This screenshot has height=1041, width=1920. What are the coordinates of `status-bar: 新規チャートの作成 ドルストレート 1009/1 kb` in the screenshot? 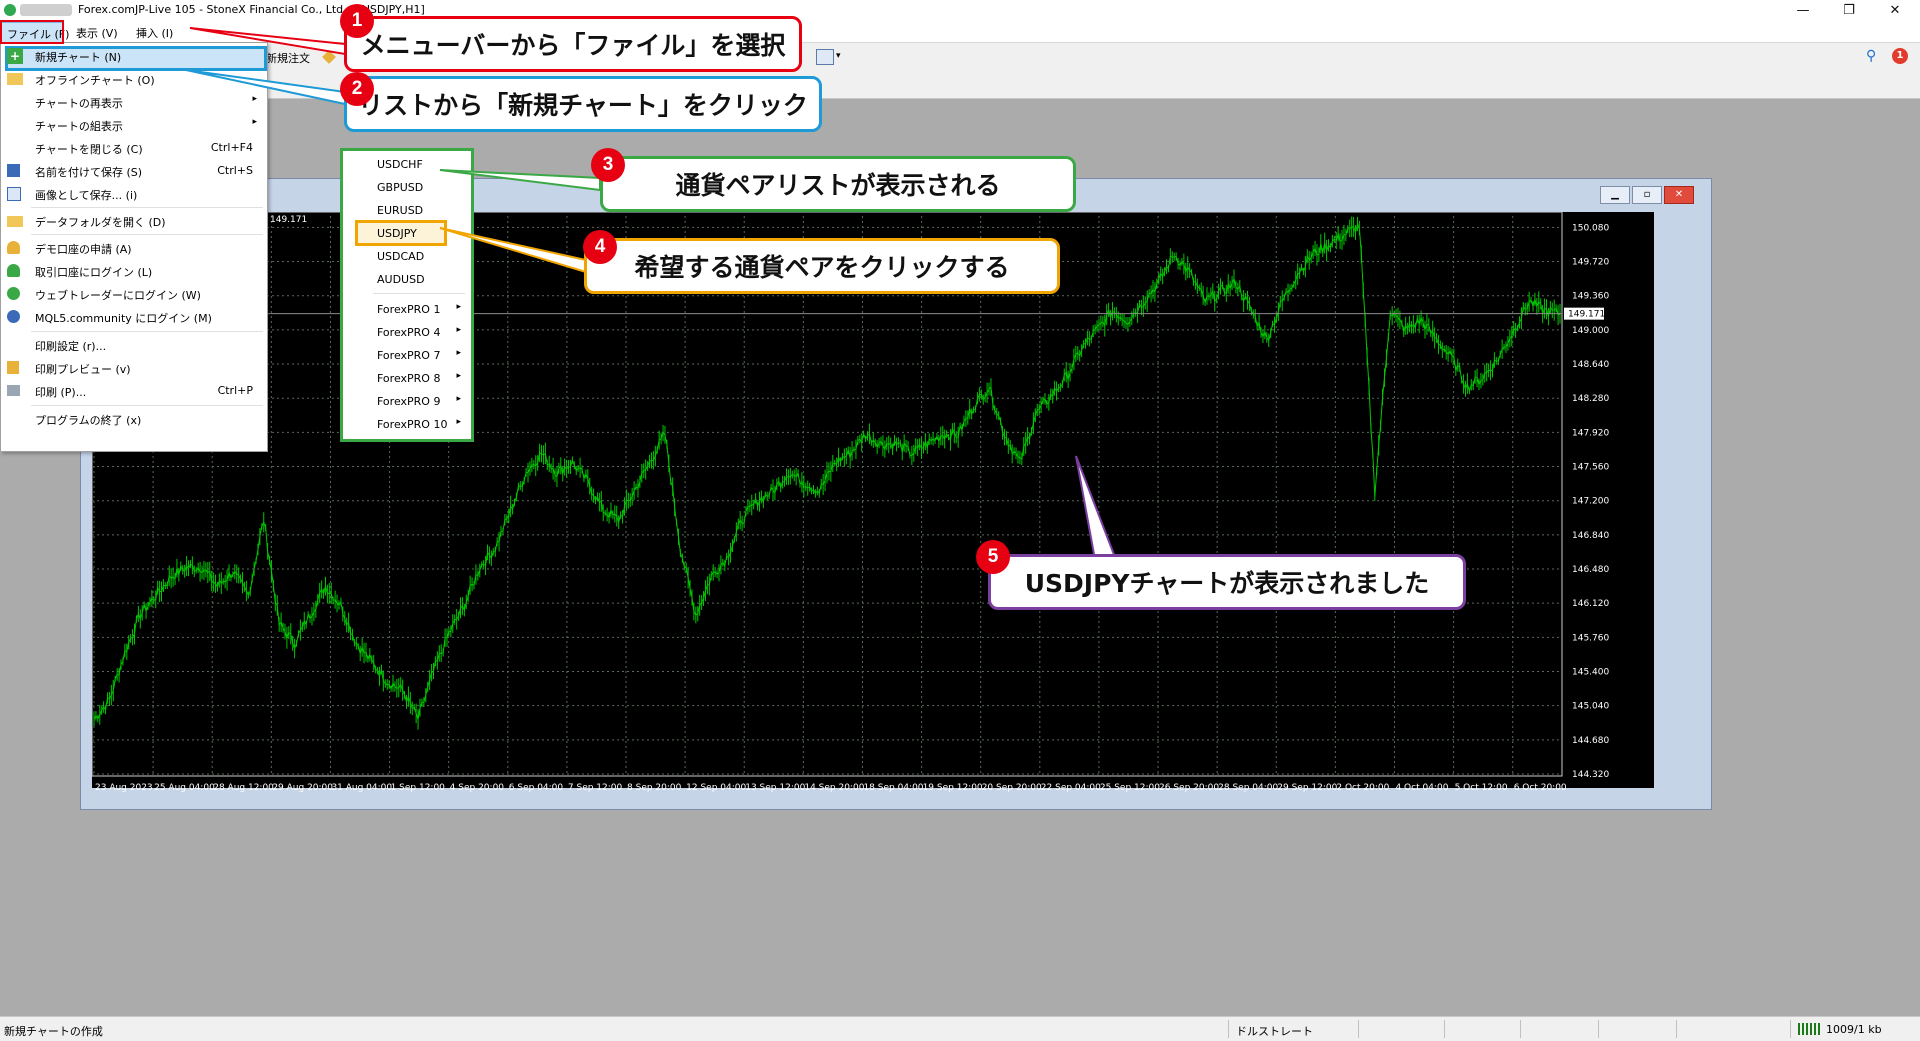 It's located at (960, 1028).